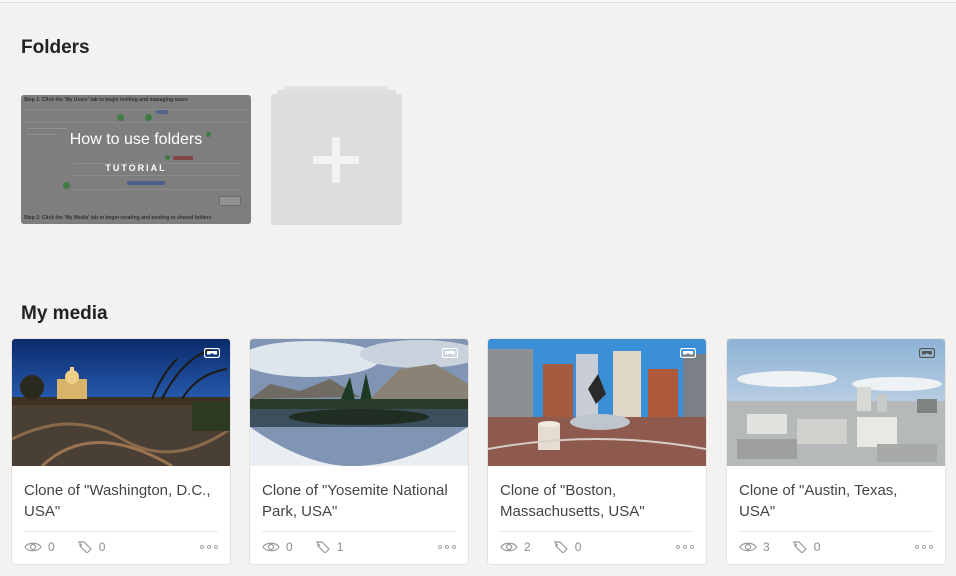  Describe the element at coordinates (786, 547) in the screenshot. I see `media-stats: 3 0` at that location.